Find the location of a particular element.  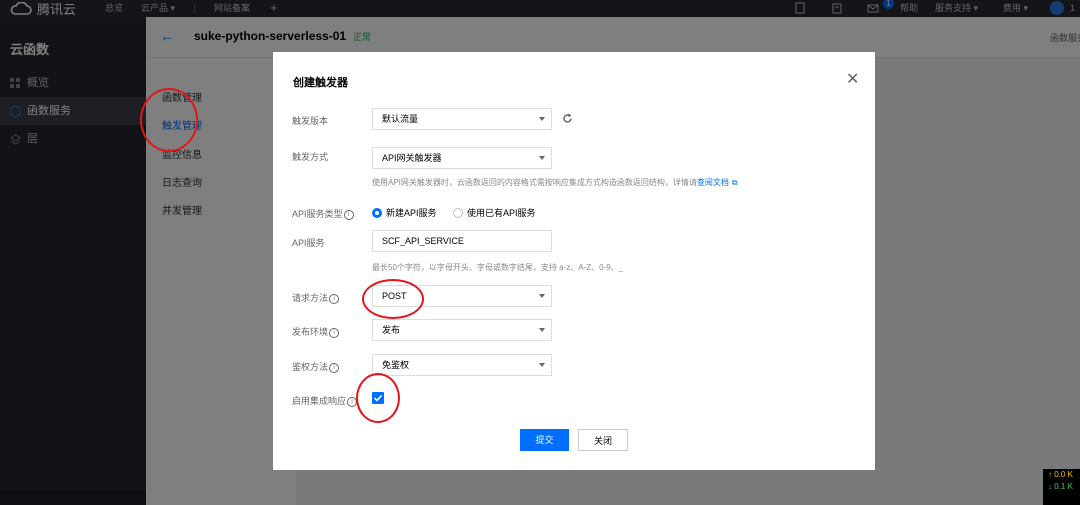

submit-button: 提交 is located at coordinates (544, 440).